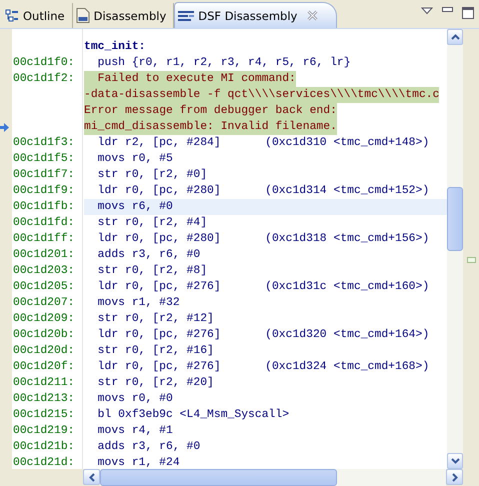 This screenshot has height=486, width=479. Describe the element at coordinates (44, 415) in the screenshot. I see `address: 00c1d215:` at that location.